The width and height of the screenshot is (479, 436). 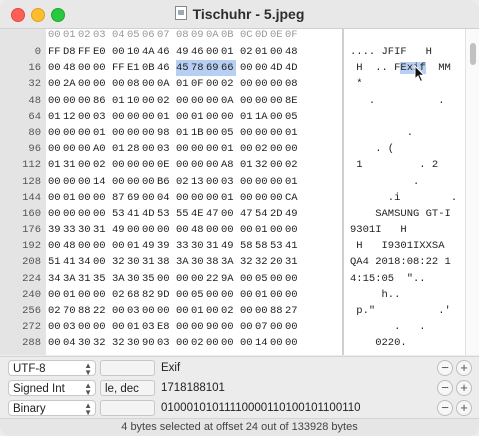 I want to click on hex-byte: 78, so click(x=198, y=68).